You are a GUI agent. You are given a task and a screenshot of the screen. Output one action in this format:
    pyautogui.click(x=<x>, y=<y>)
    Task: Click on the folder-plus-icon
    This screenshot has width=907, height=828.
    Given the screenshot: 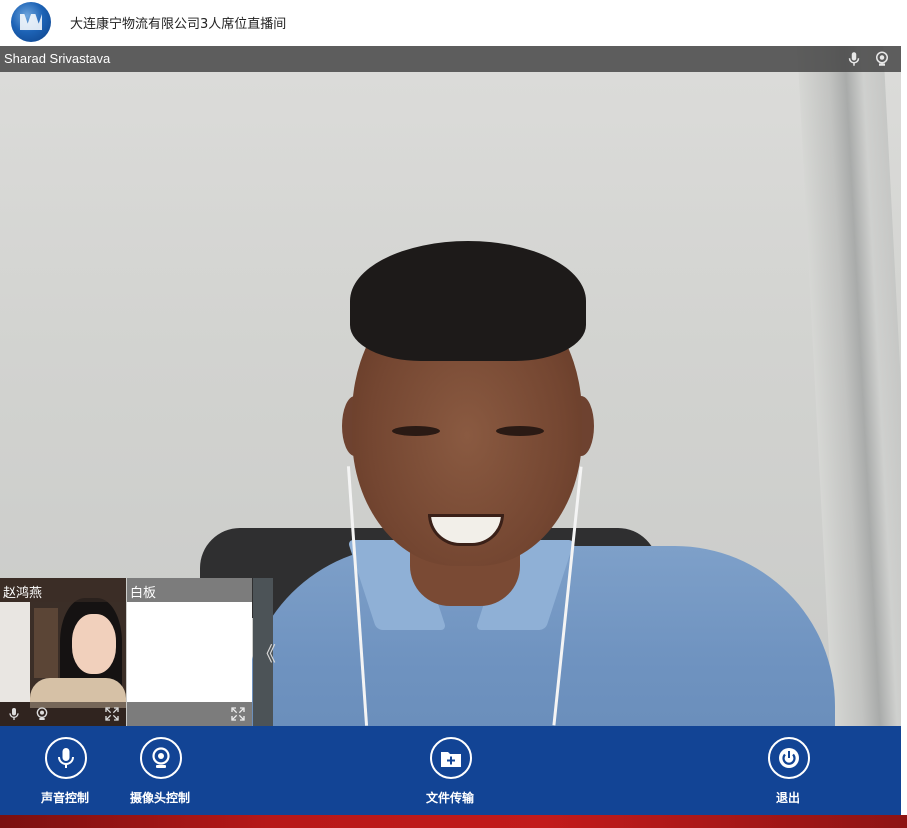 What is the action you would take?
    pyautogui.click(x=451, y=758)
    